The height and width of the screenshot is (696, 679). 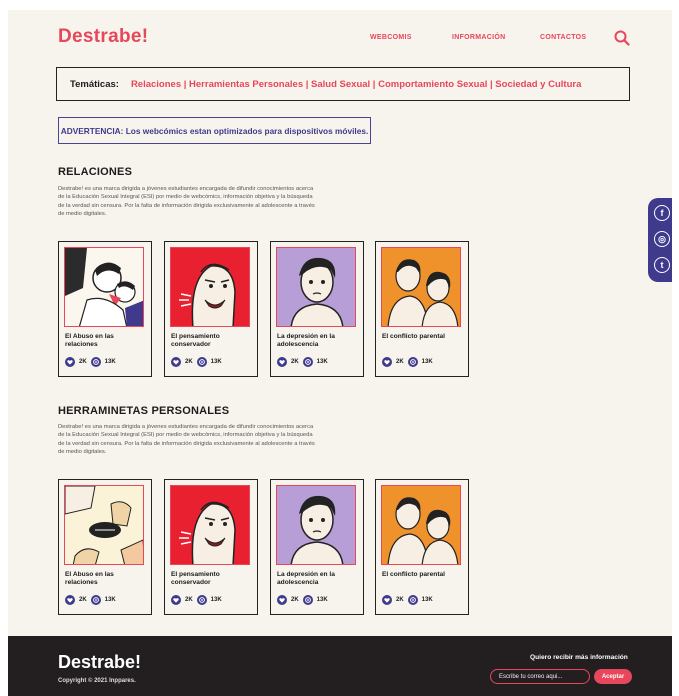 What do you see at coordinates (662, 265) in the screenshot?
I see `tumblr-icon: t` at bounding box center [662, 265].